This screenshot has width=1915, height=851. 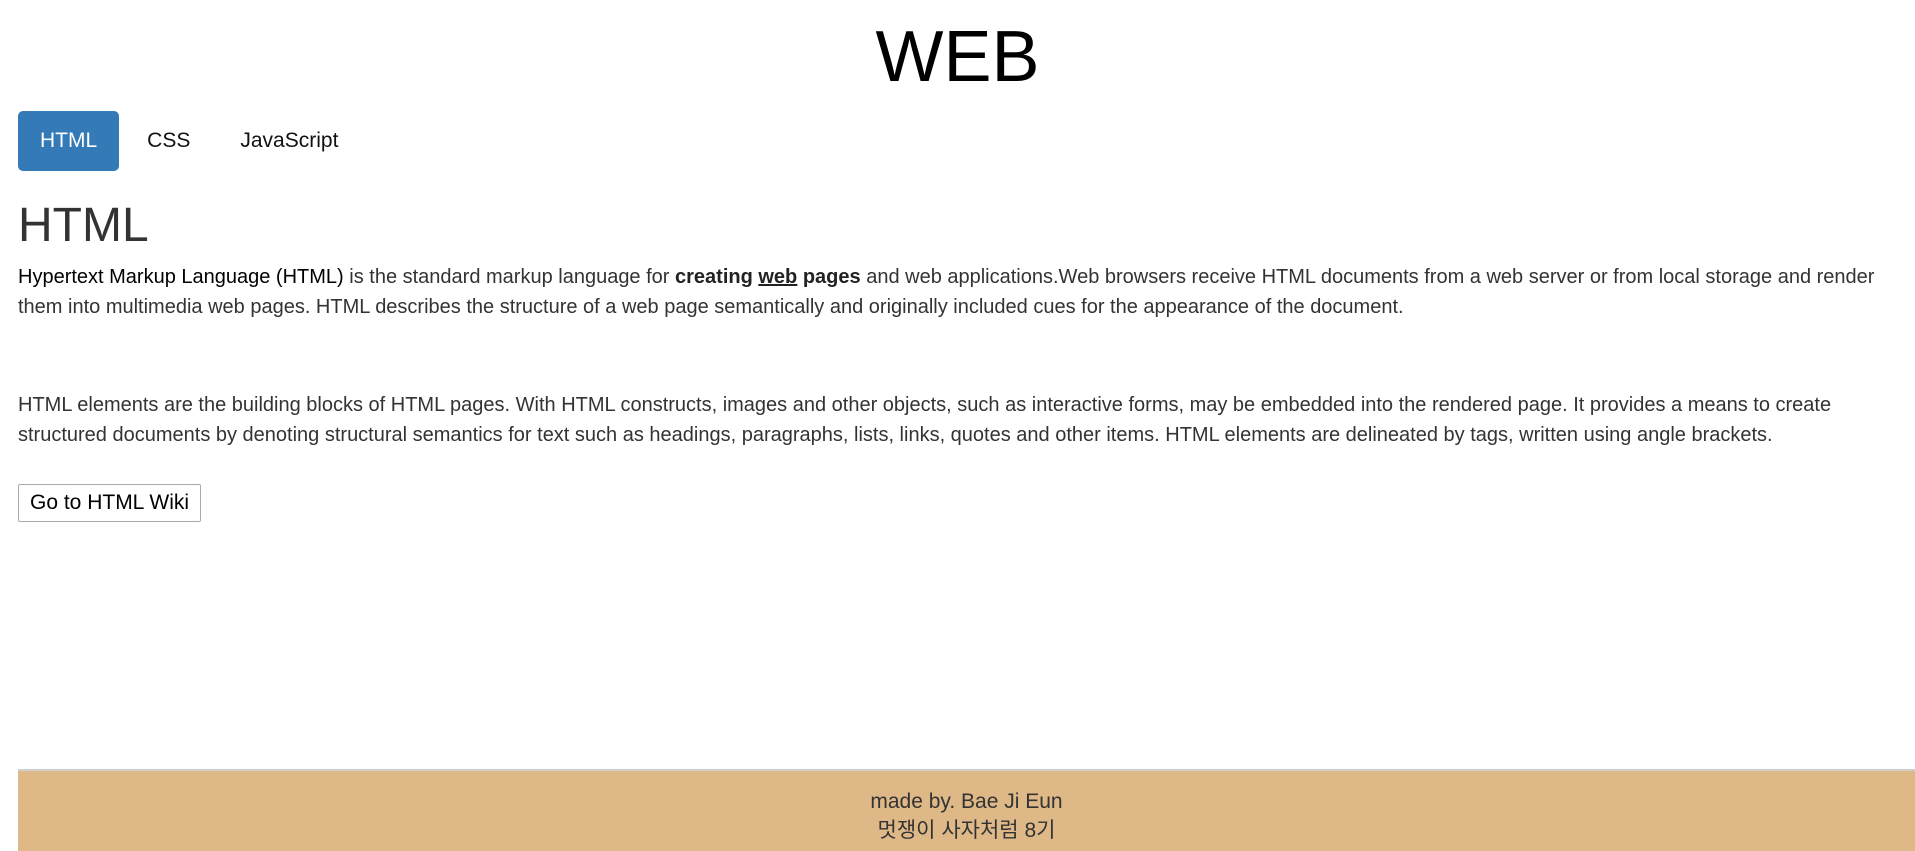 I want to click on footer-credit: made by. Bae Ji Eun, so click(x=966, y=801).